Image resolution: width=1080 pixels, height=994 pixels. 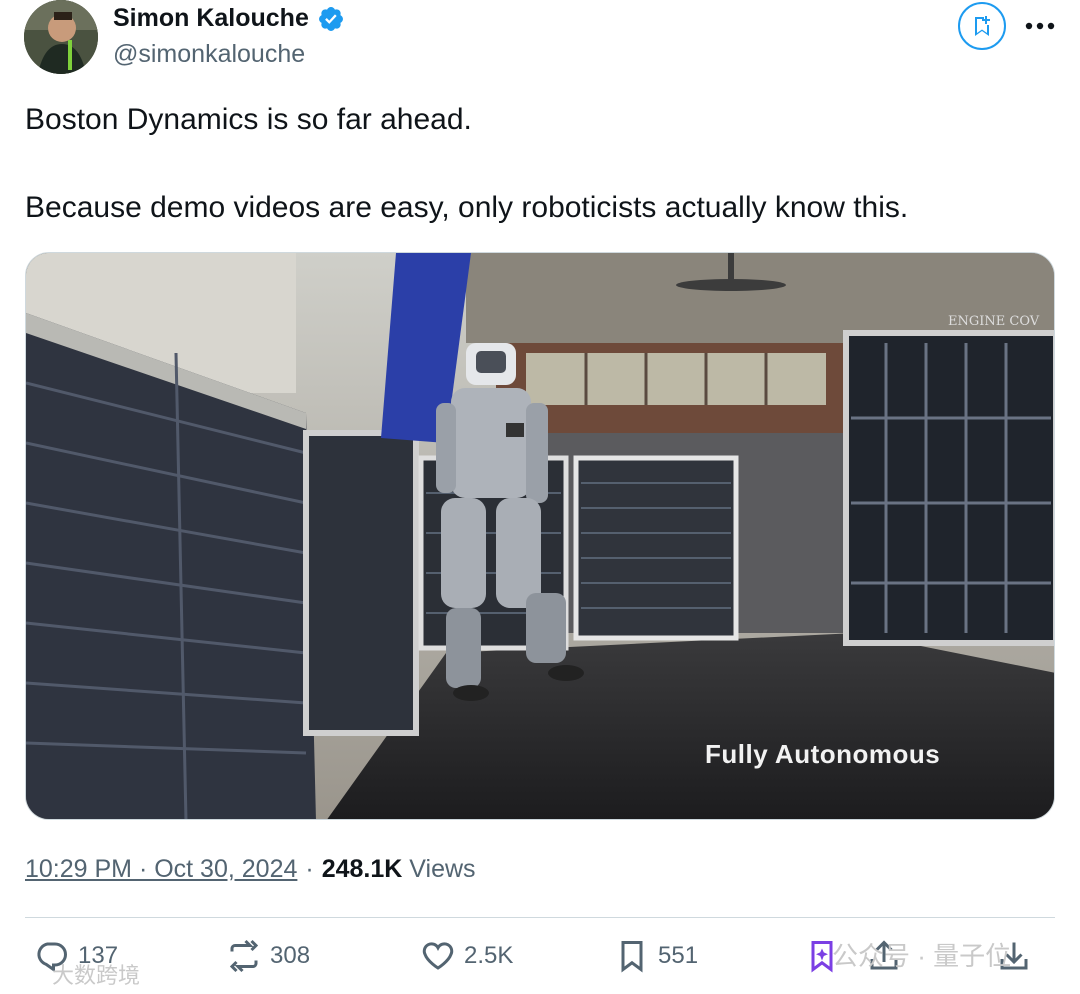 I want to click on grok-bookmark-icon, so click(x=982, y=26).